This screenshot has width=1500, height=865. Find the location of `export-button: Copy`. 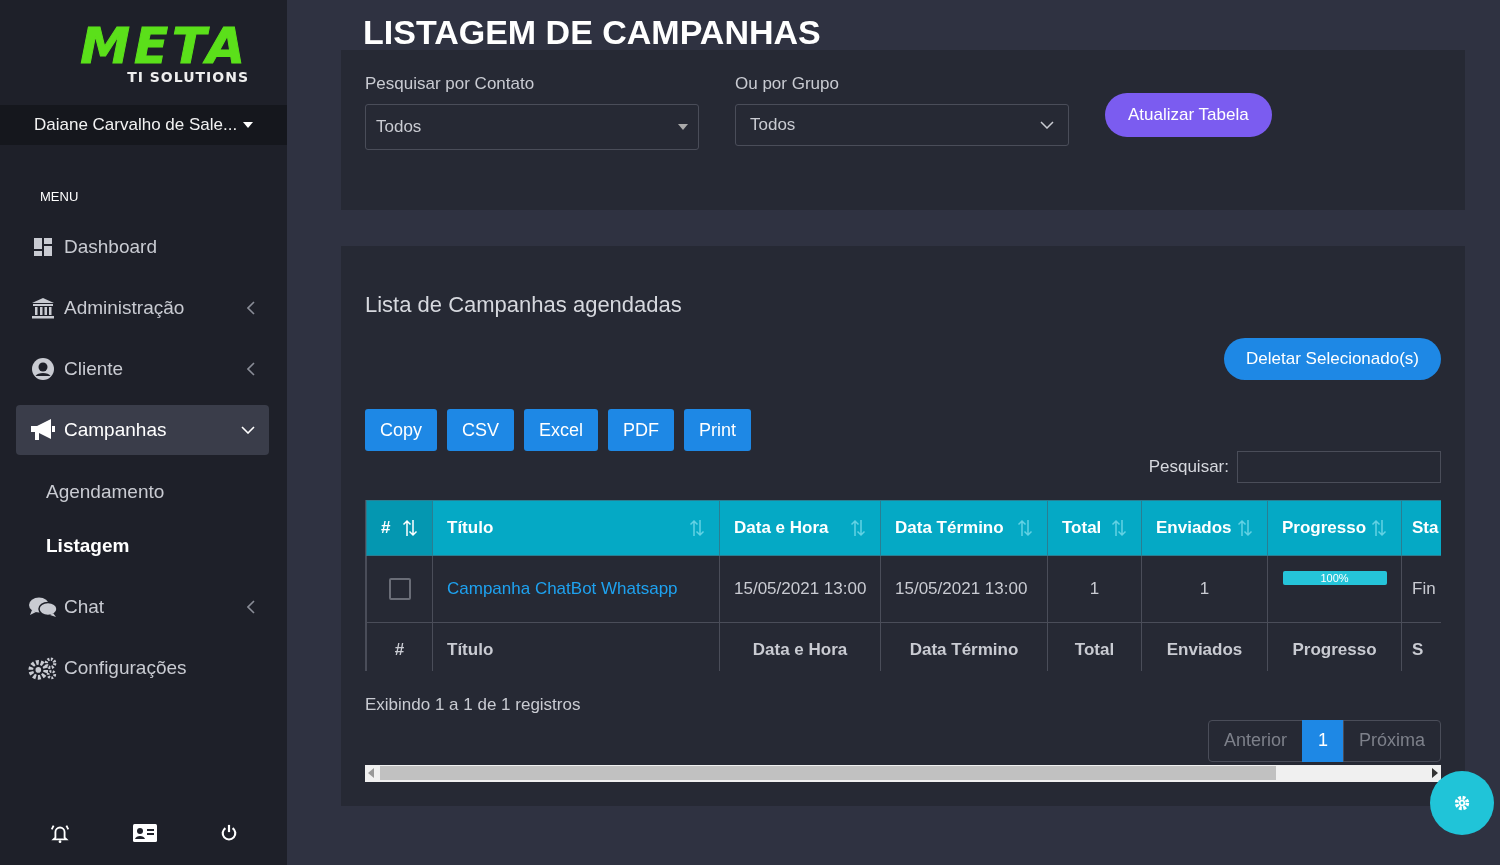

export-button: Copy is located at coordinates (401, 430).